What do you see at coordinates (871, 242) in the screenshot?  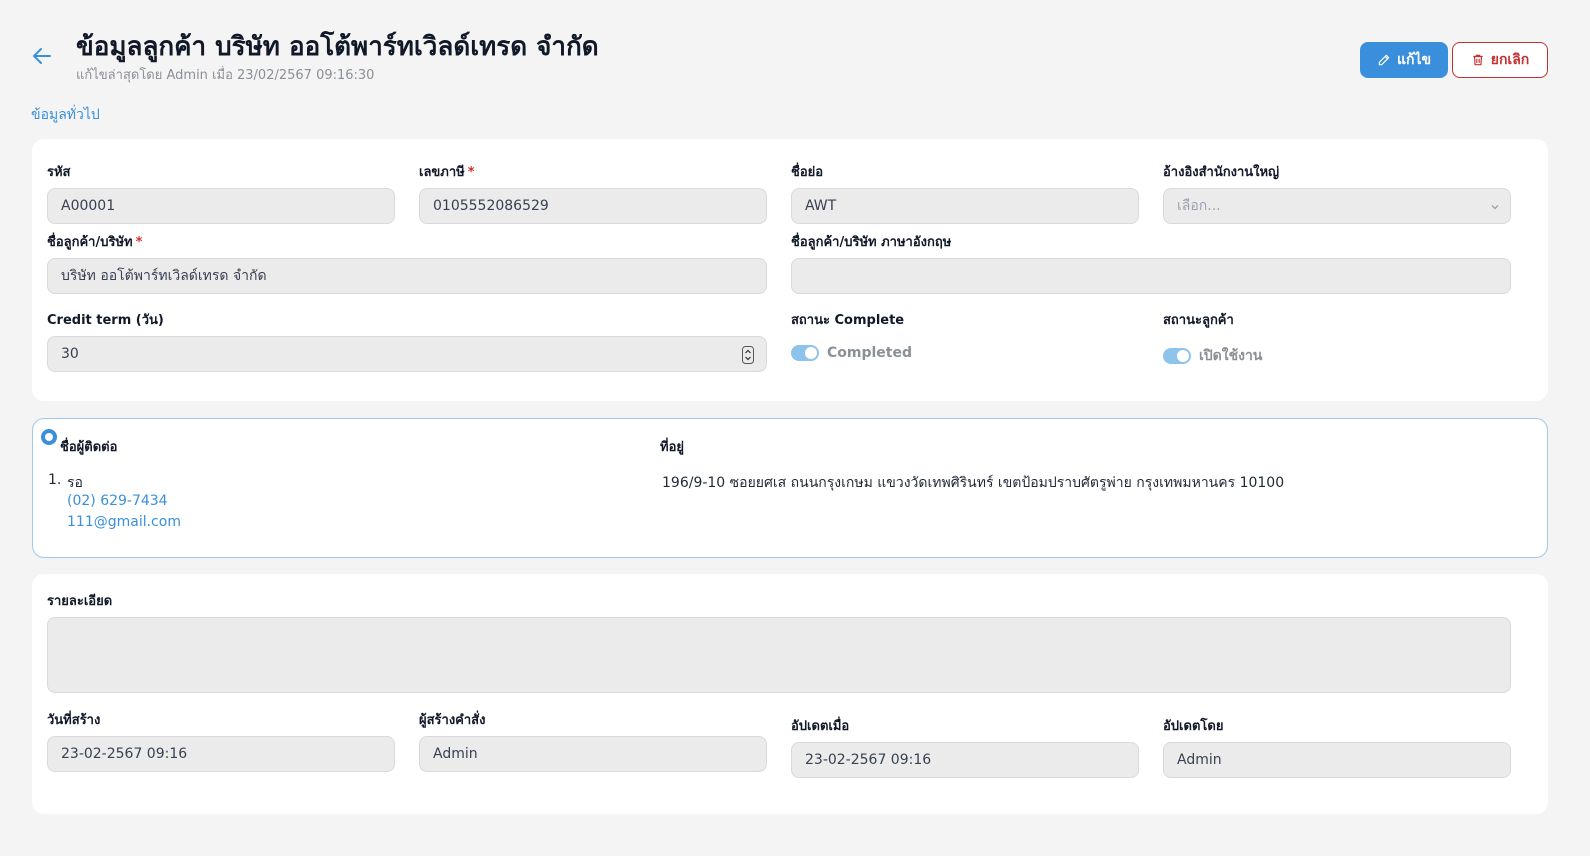 I see `customer-name-en-label: ชื่อลูกค้า/บริษัท ภาษาอังกฤษ` at bounding box center [871, 242].